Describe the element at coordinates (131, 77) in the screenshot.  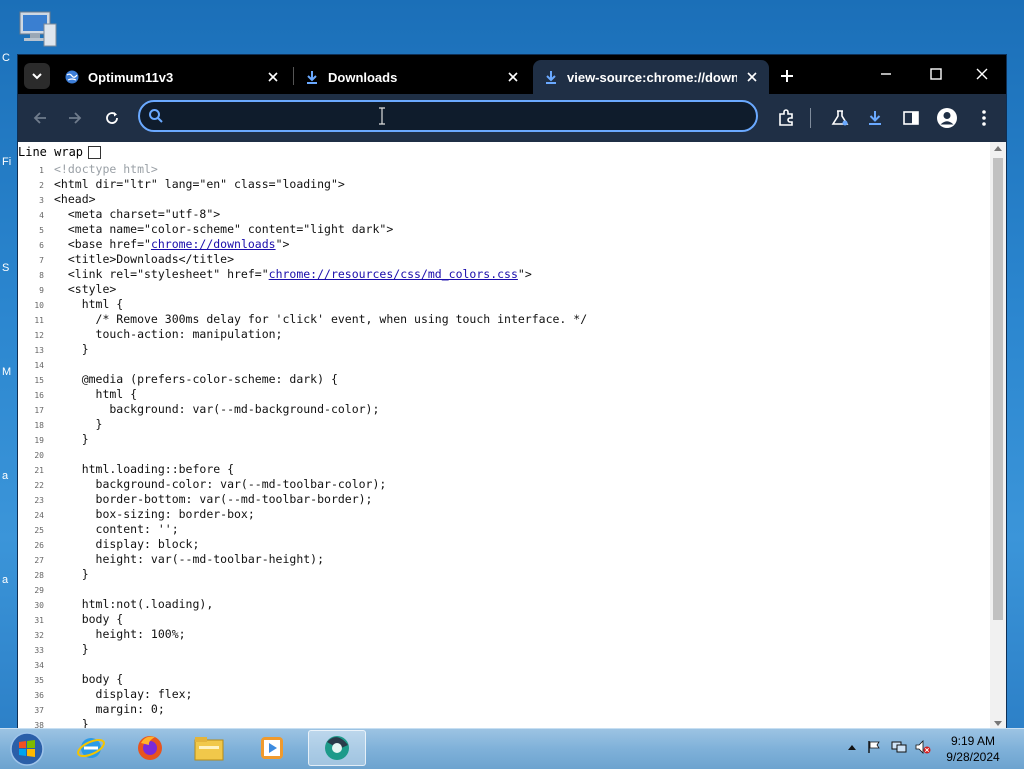
I see `tab-title: Optimum11v3` at that location.